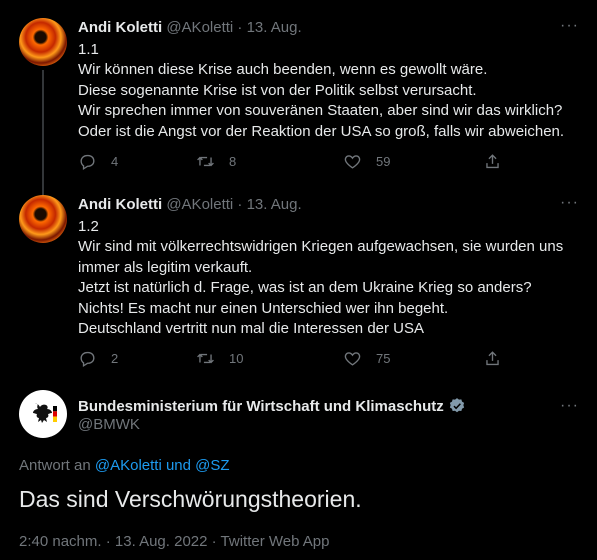  I want to click on reply-user-link: @AKoletti, so click(128, 465).